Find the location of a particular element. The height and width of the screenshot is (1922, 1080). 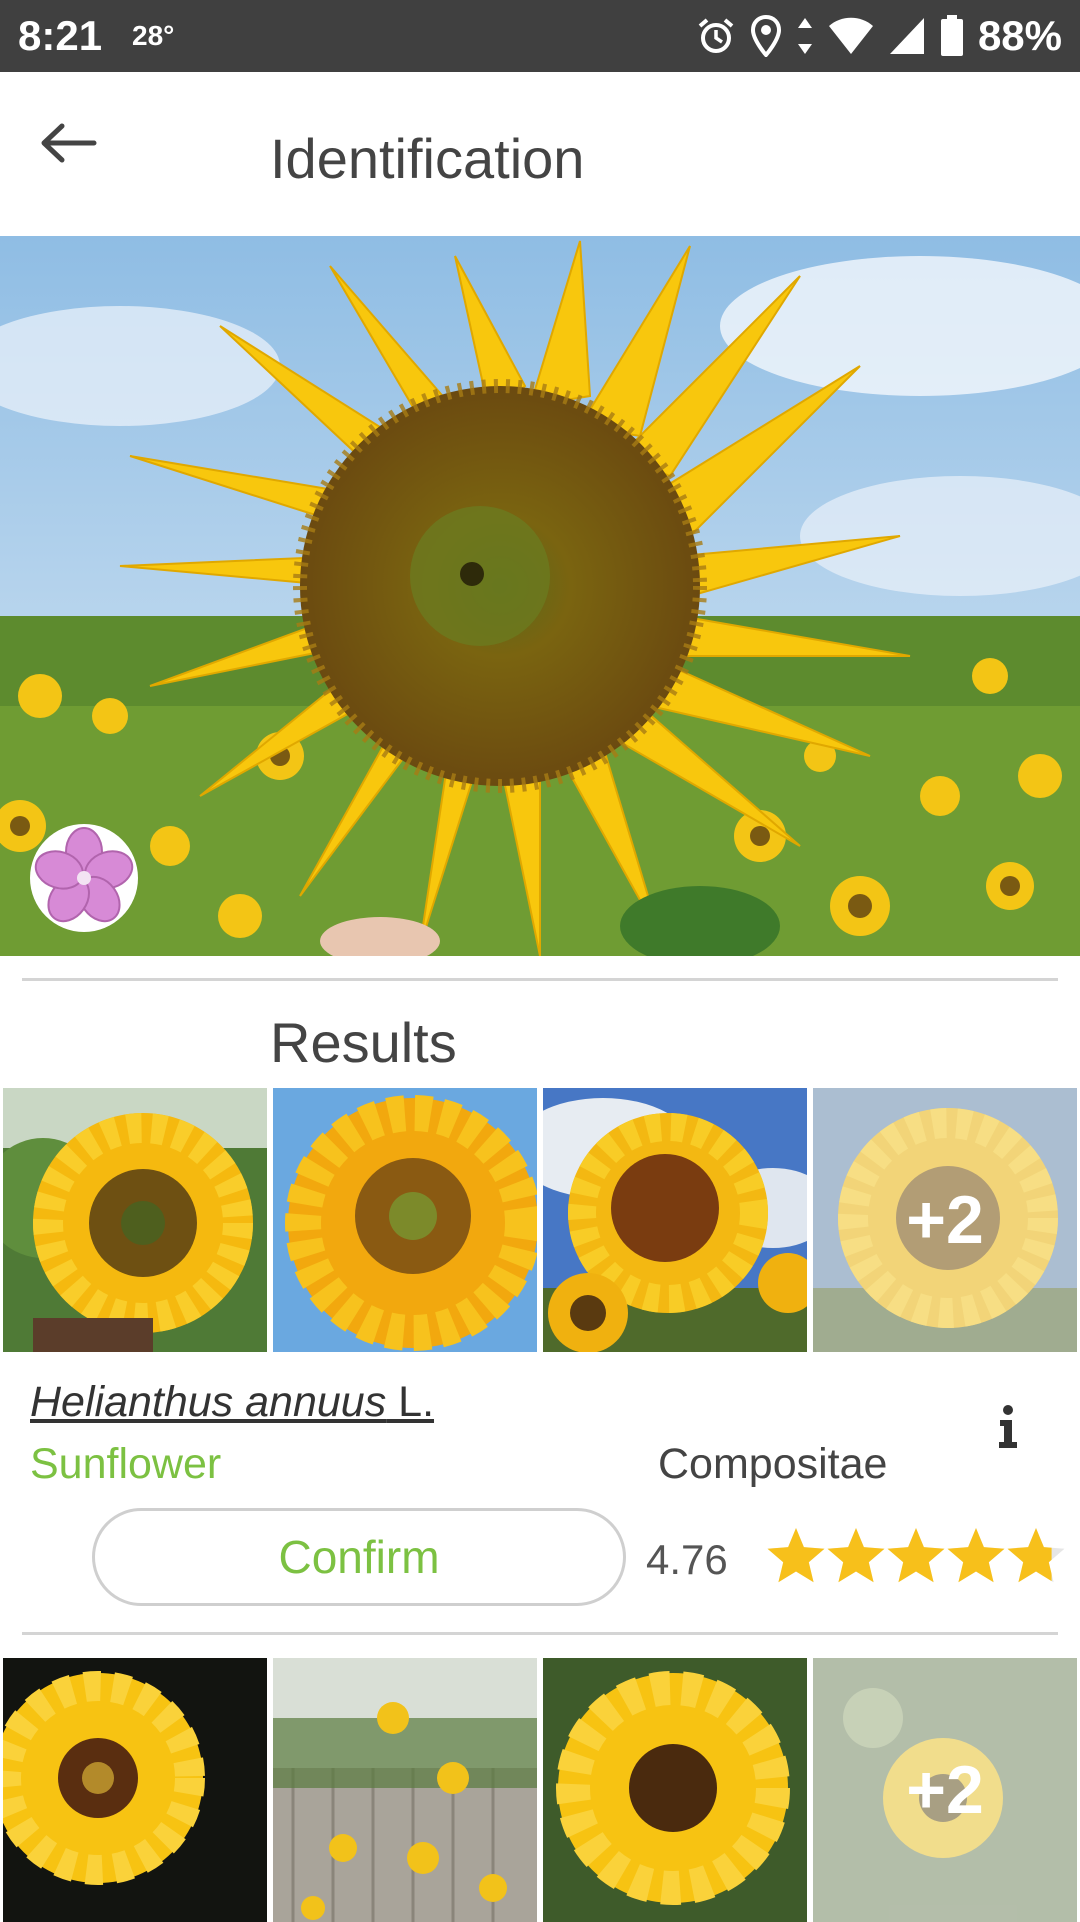

status-bar: 8:21 28° 88% is located at coordinates (540, 36).